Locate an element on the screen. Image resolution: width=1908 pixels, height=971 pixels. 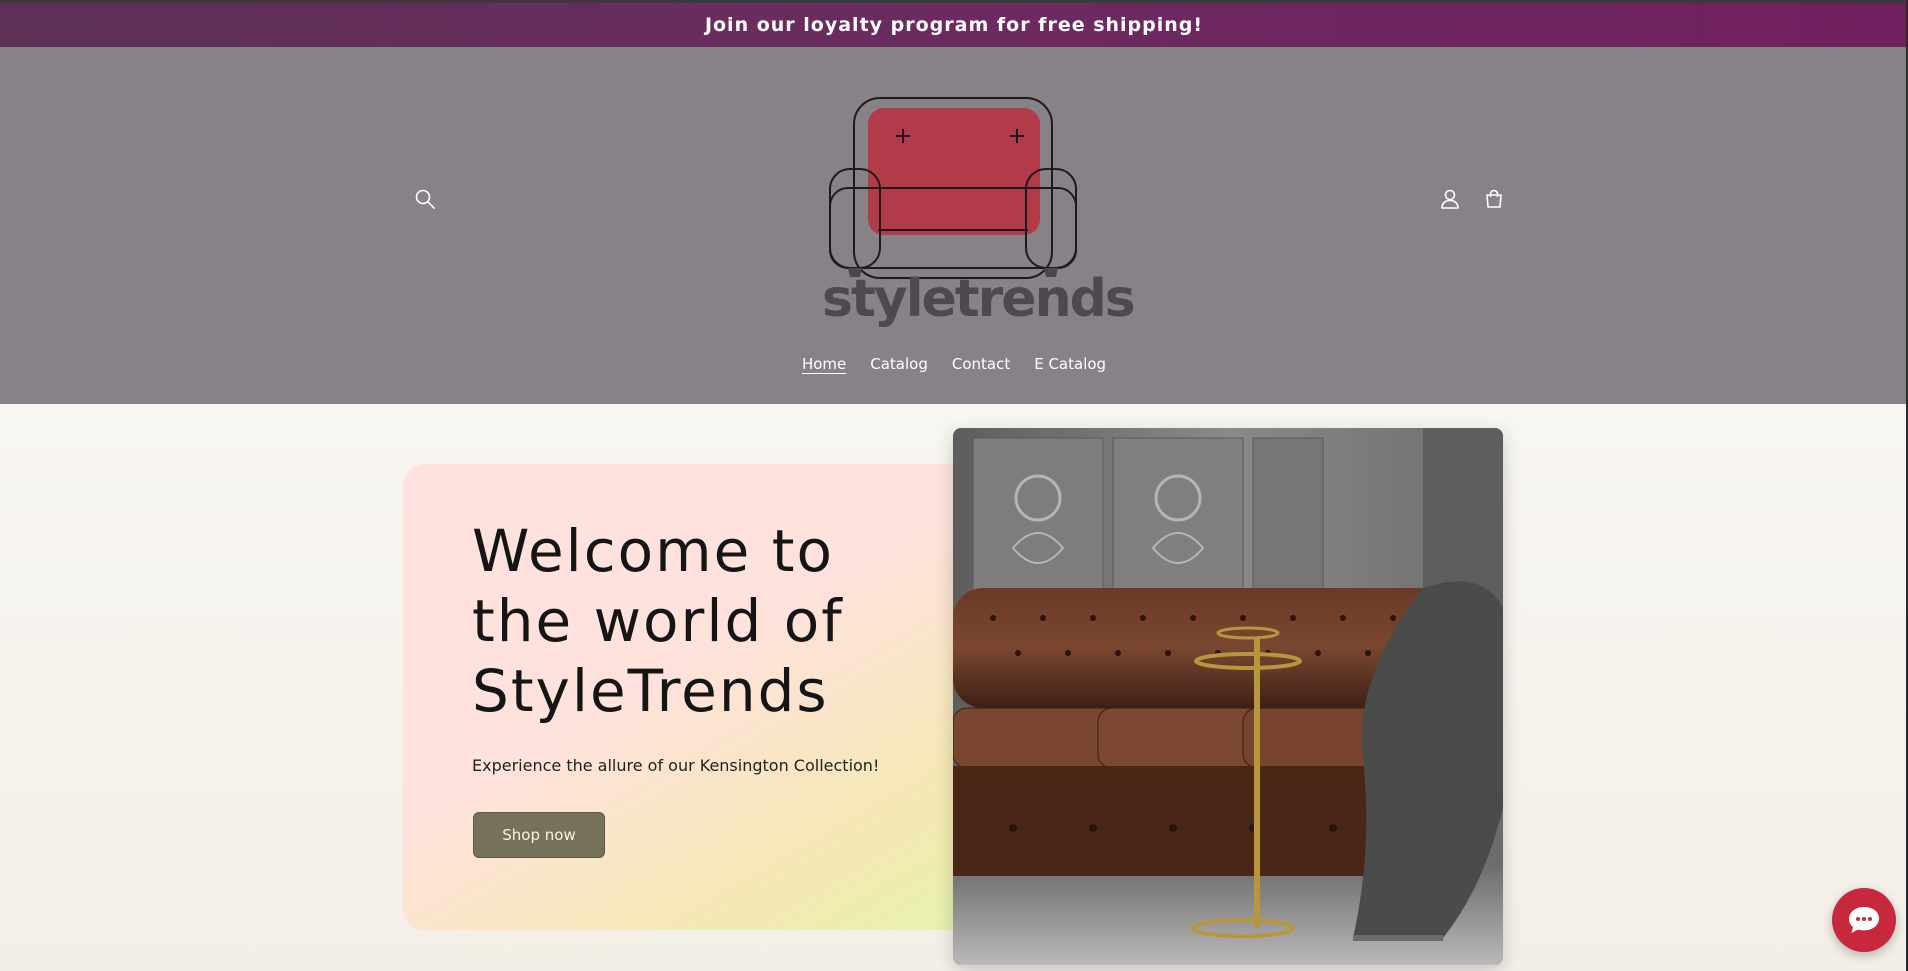
nav-item-catalog: Catalog is located at coordinates (899, 370).